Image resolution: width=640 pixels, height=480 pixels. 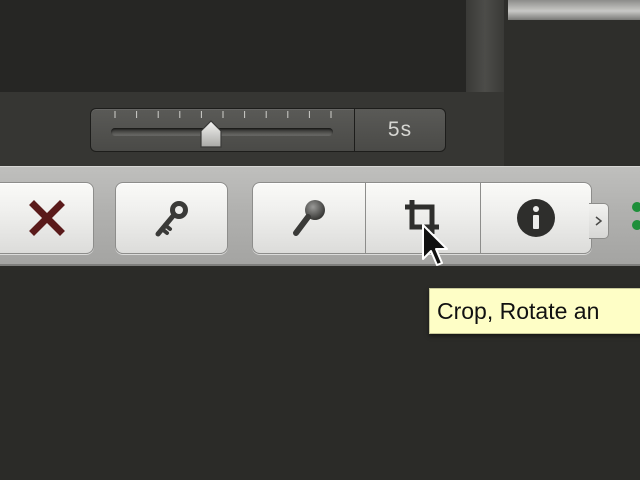 I want to click on microphone-icon, so click(x=309, y=218).